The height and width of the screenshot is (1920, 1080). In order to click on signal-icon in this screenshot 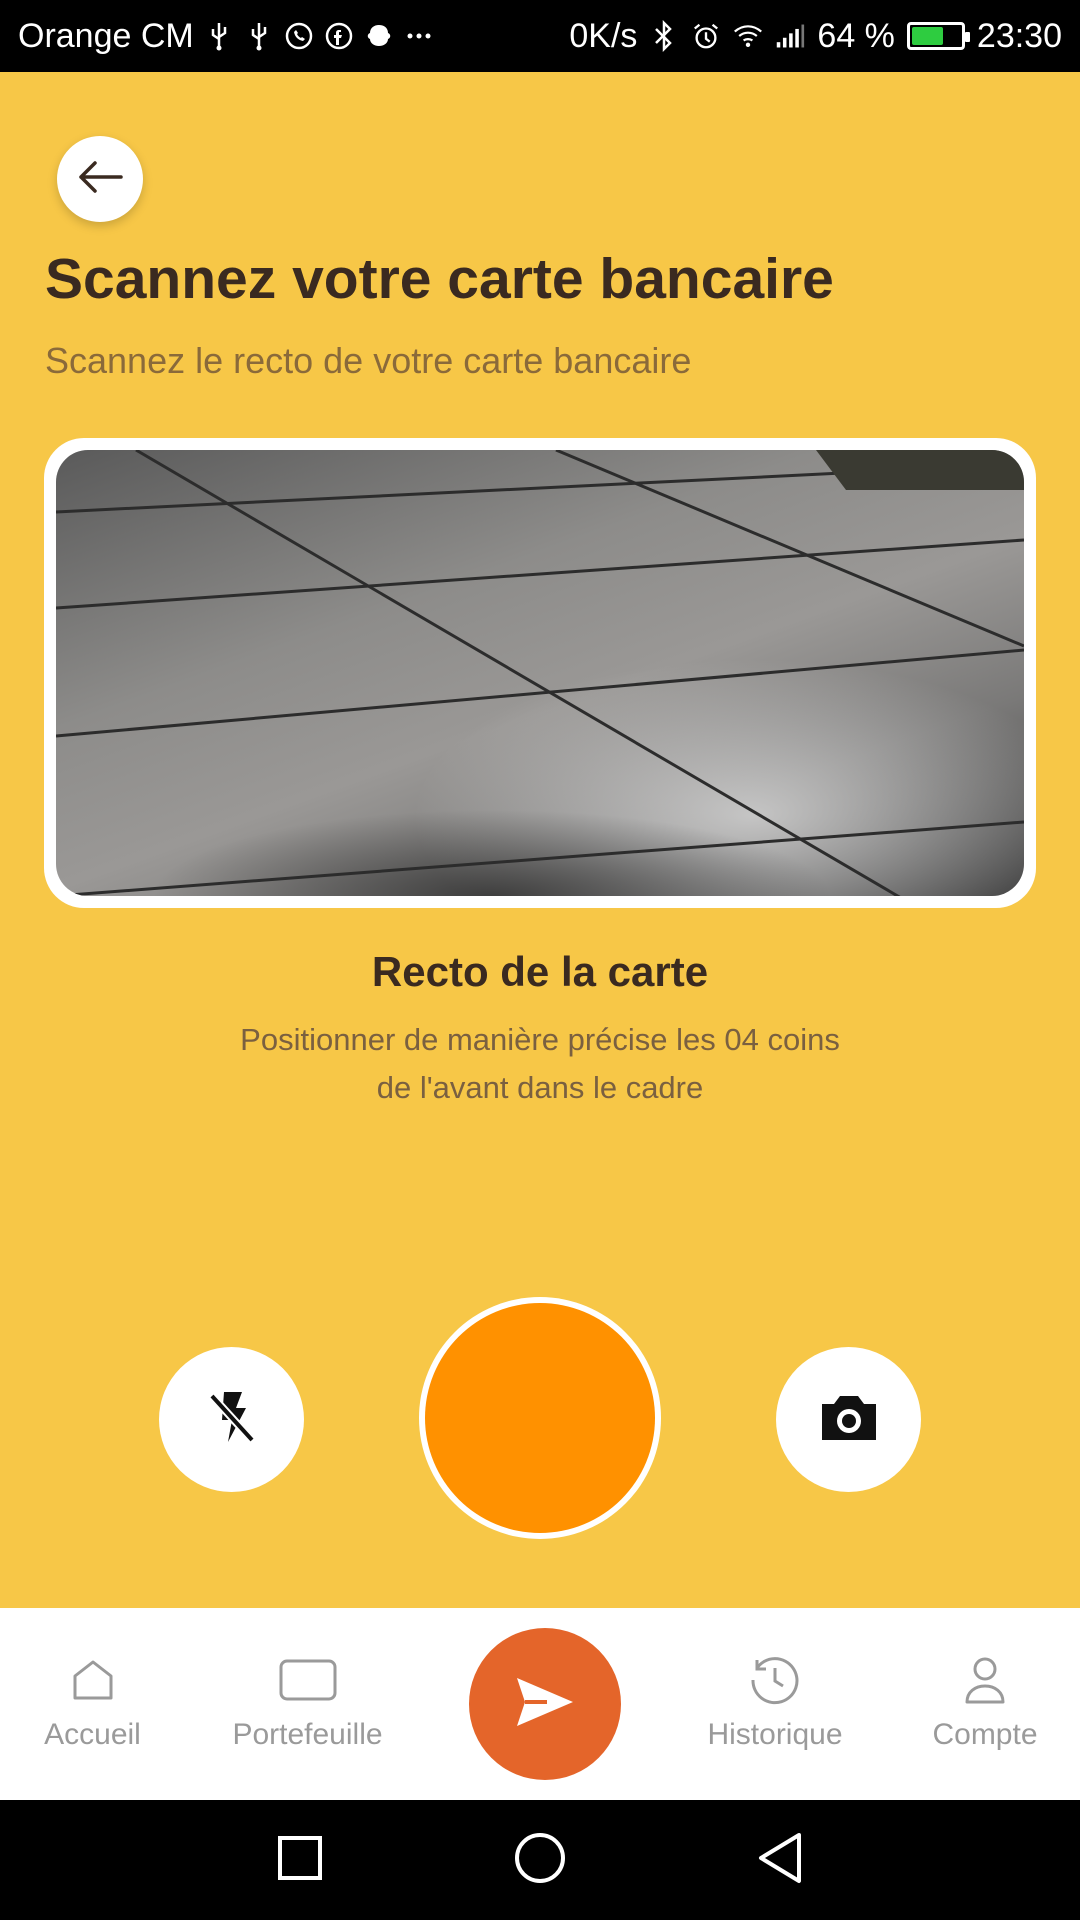, I will do `click(790, 36)`.